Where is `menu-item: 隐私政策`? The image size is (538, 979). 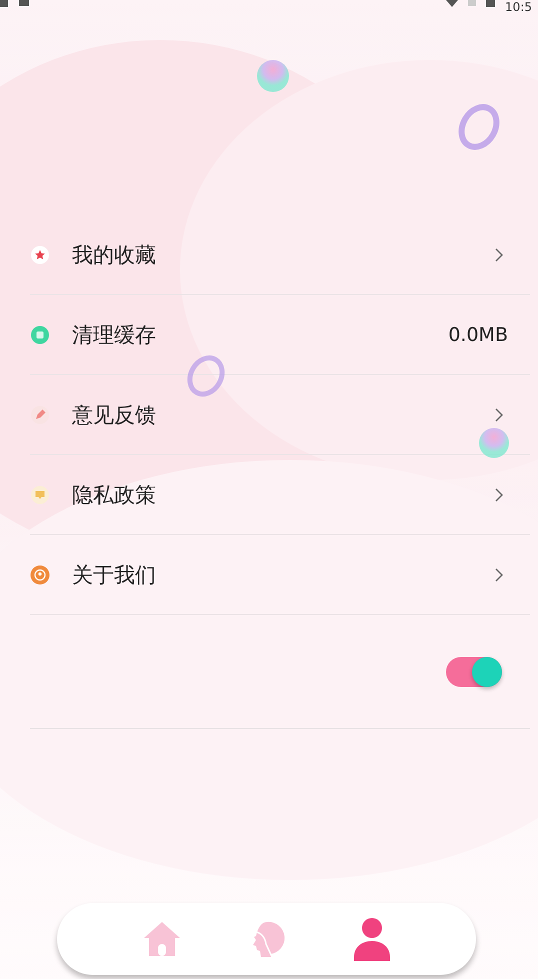
menu-item: 隐私政策 is located at coordinates (280, 495).